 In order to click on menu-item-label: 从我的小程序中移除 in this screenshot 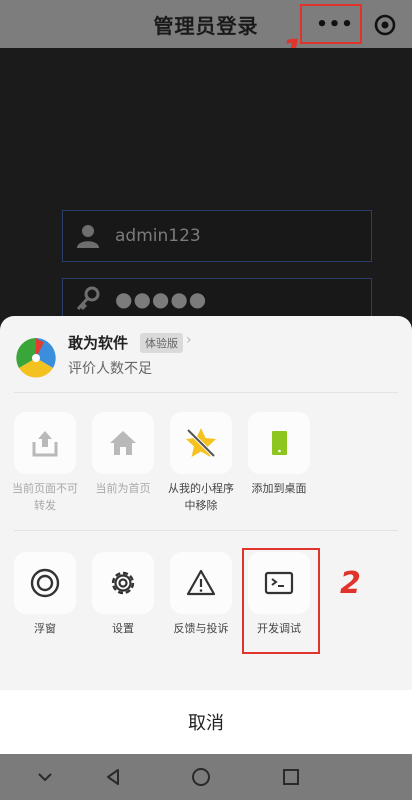, I will do `click(201, 497)`.